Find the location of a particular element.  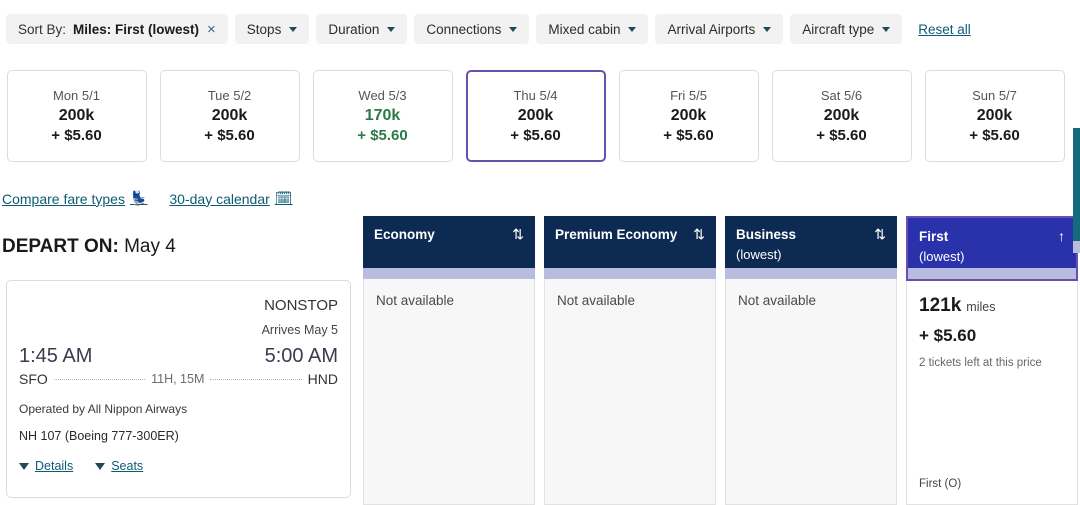

flight-card-actions: Details Seats is located at coordinates (178, 466).